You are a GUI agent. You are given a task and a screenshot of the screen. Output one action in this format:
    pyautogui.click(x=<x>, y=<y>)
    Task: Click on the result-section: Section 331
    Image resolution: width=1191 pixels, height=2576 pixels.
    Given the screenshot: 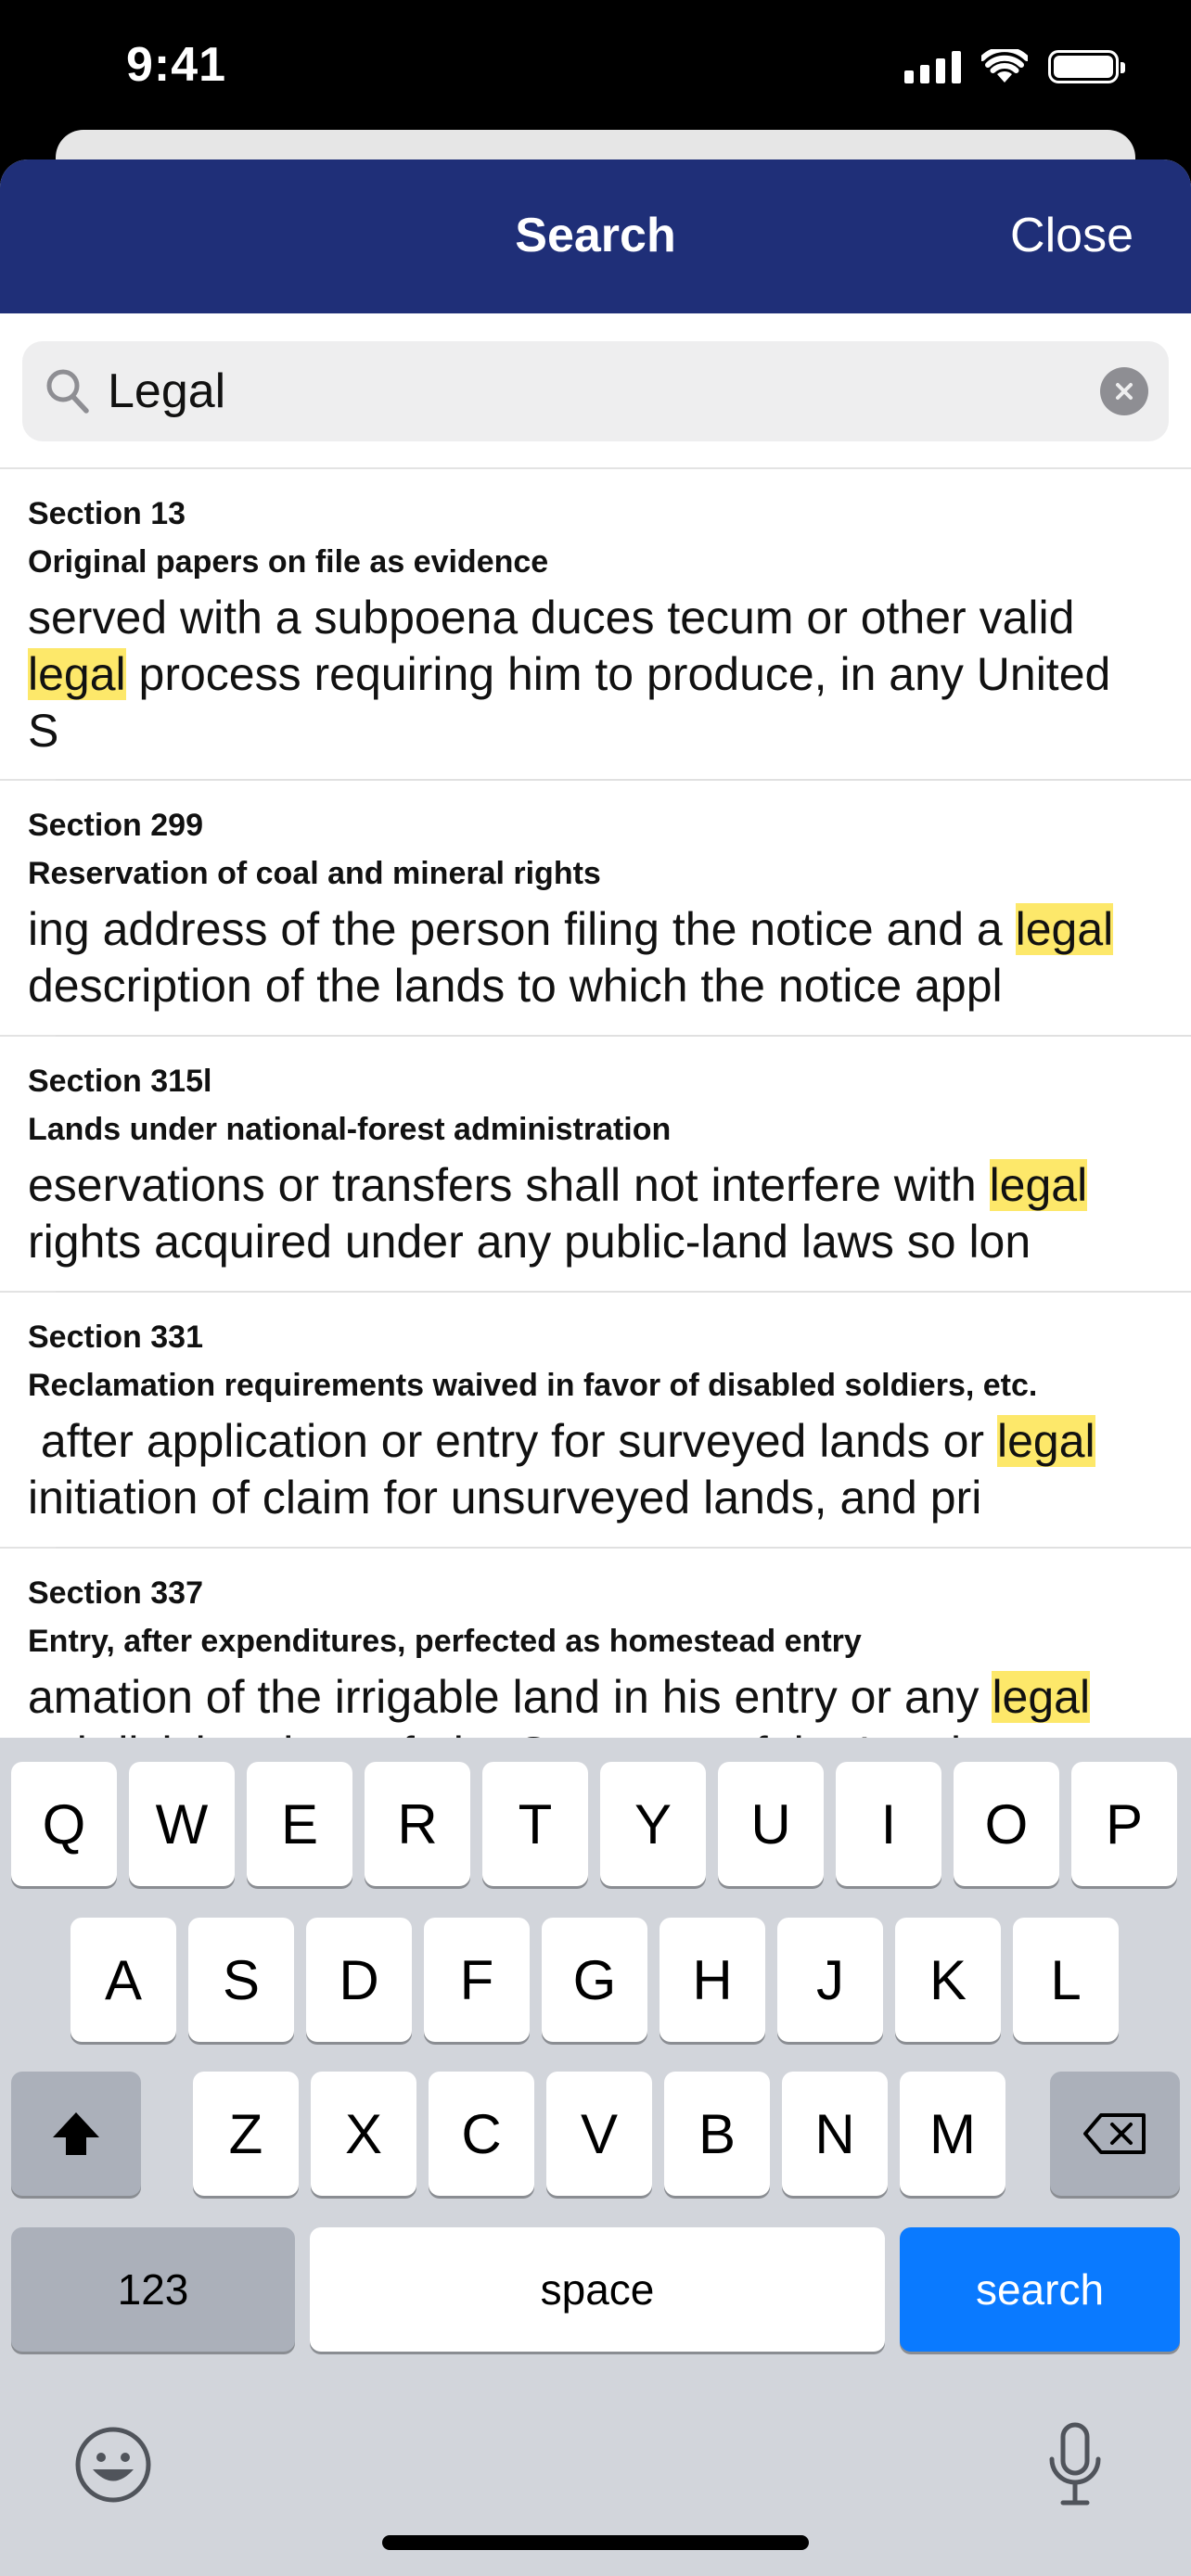 What is the action you would take?
    pyautogui.click(x=115, y=1337)
    